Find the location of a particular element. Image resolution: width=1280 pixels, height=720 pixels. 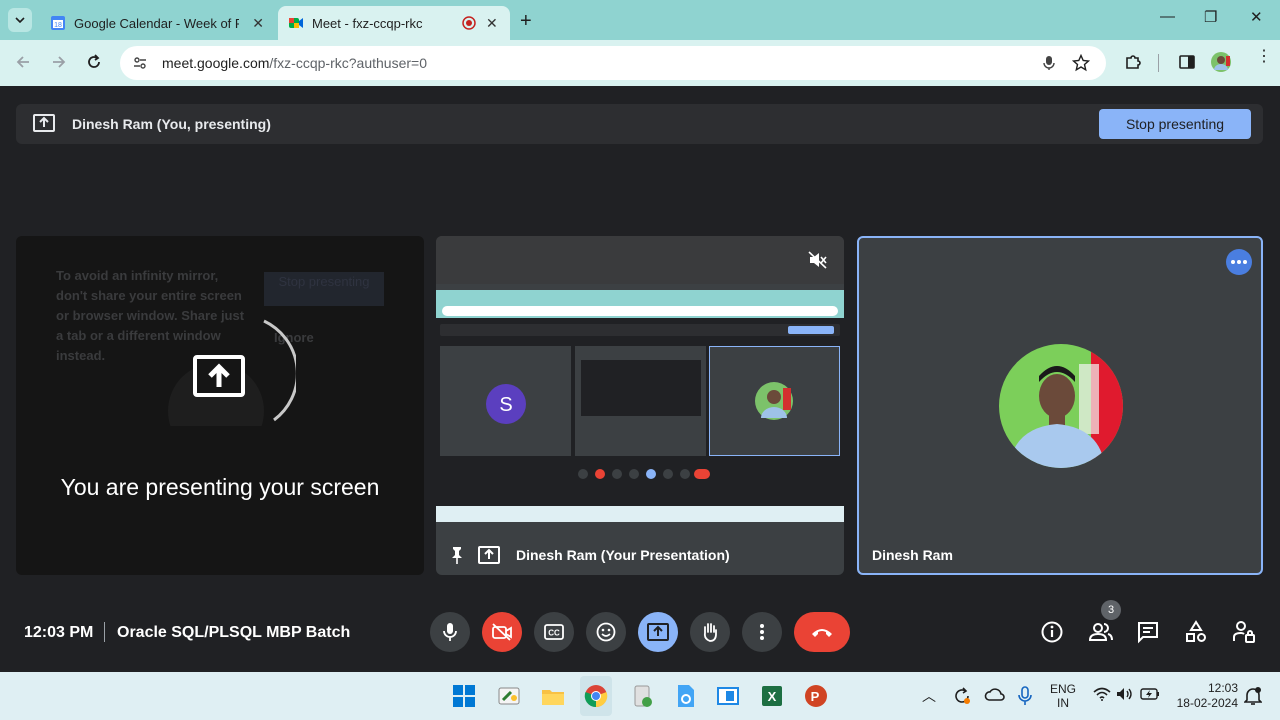

onedrive-icon is located at coordinates (995, 695).